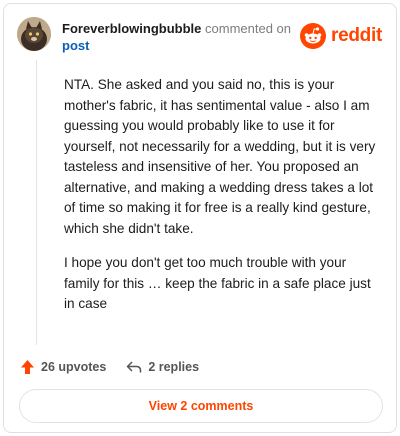  What do you see at coordinates (174, 367) in the screenshot?
I see `reply-count: 2 replies` at bounding box center [174, 367].